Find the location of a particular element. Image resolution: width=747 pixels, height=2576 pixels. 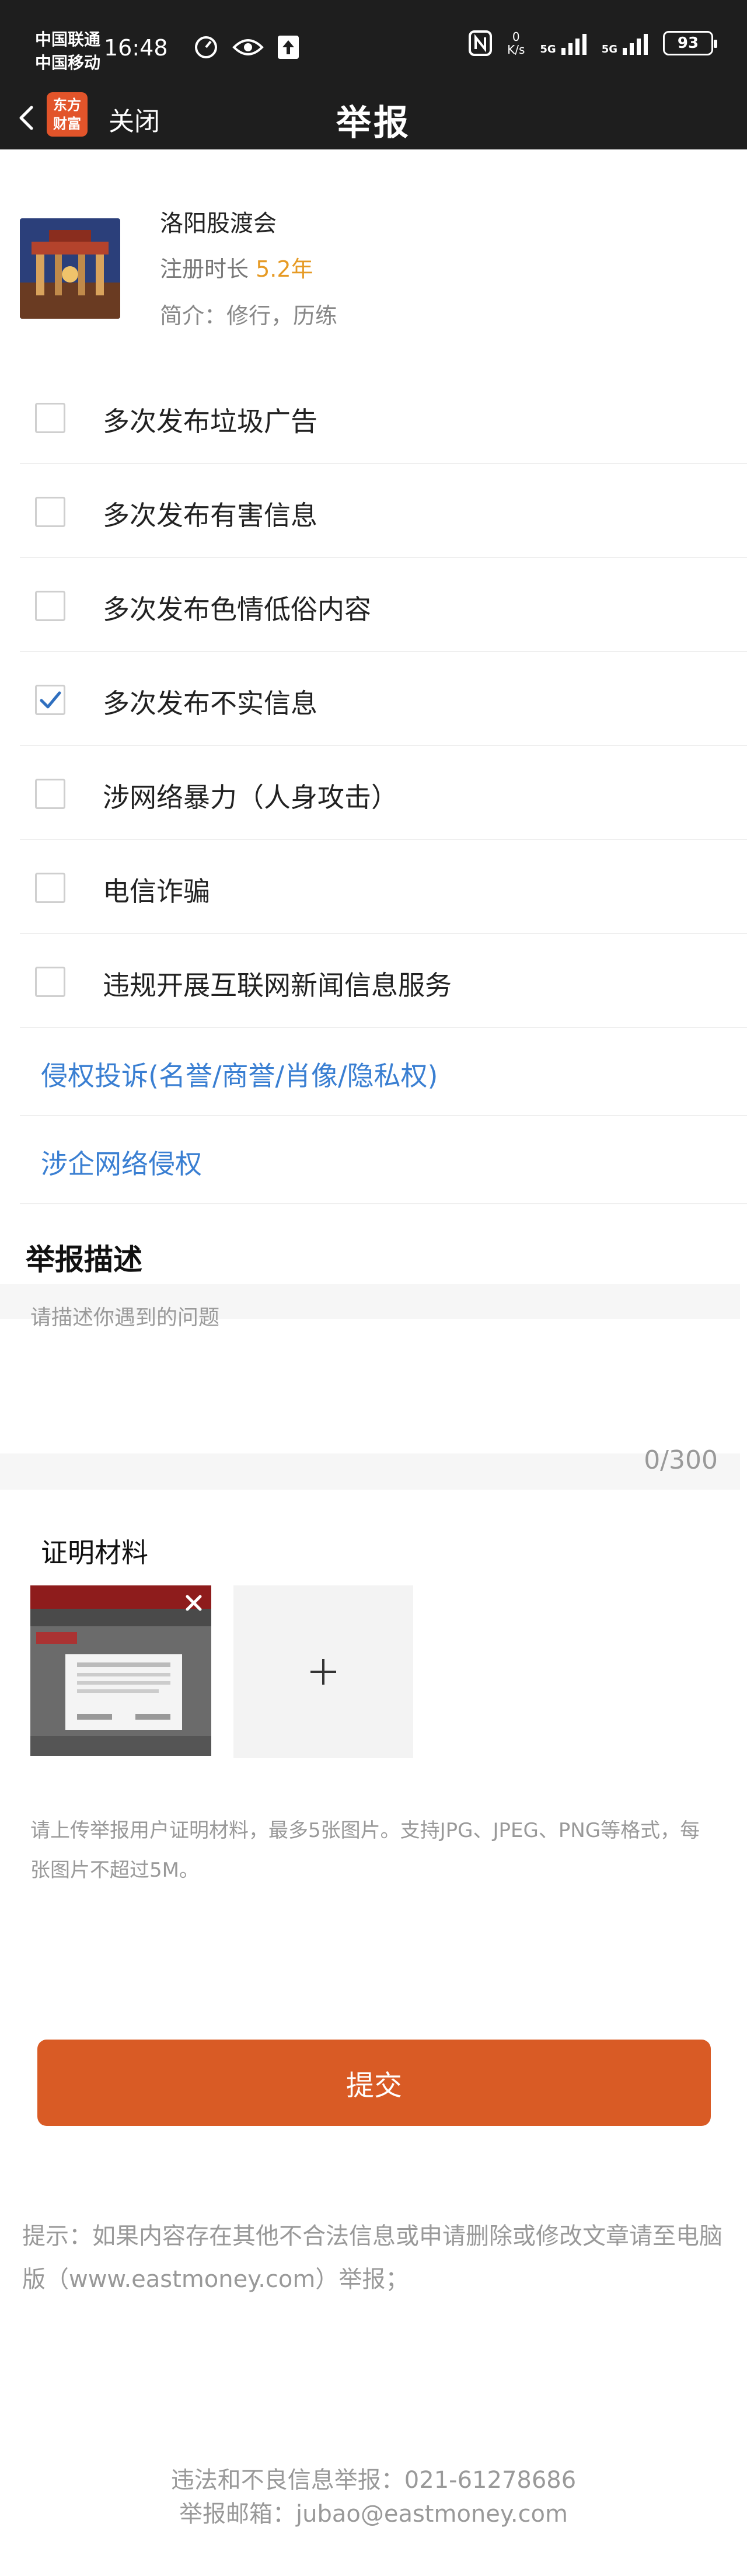

plus-icon is located at coordinates (323, 1672).